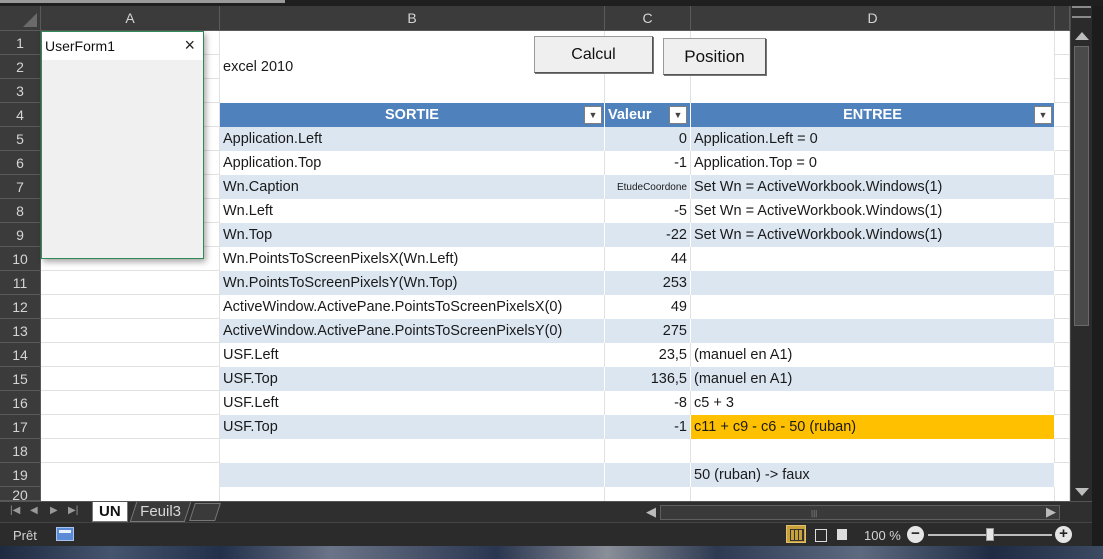 Image resolution: width=1103 pixels, height=559 pixels. I want to click on userform-window: UserForm1 ×, so click(122, 145).